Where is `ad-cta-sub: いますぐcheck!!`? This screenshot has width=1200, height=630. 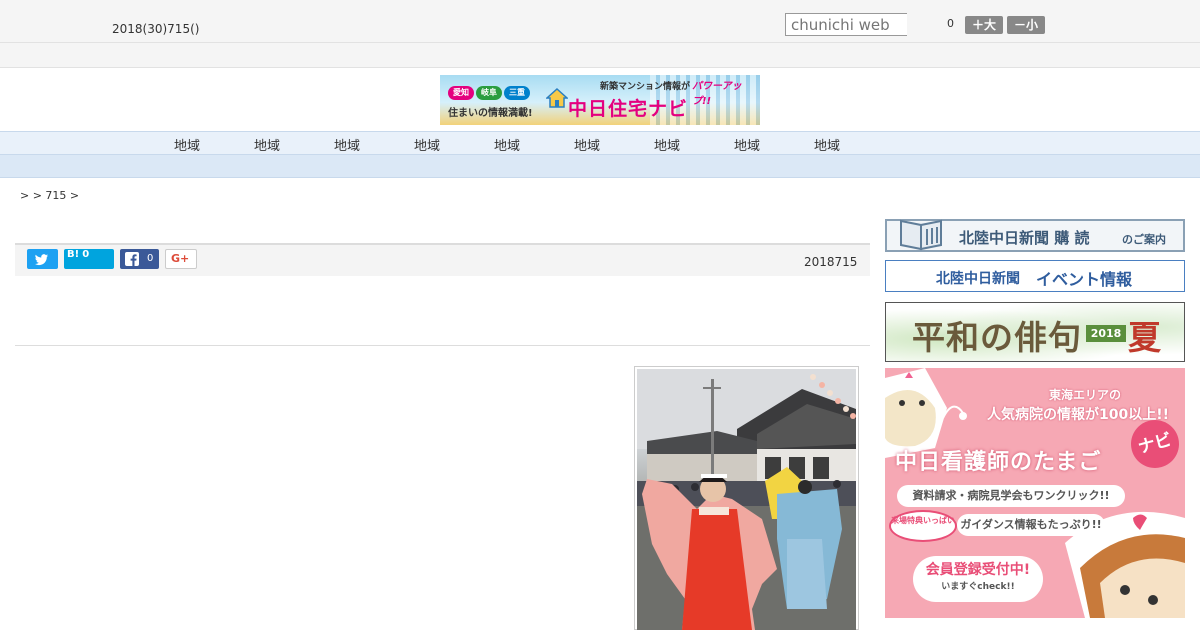
ad-cta-sub: いますぐcheck!! is located at coordinates (978, 587).